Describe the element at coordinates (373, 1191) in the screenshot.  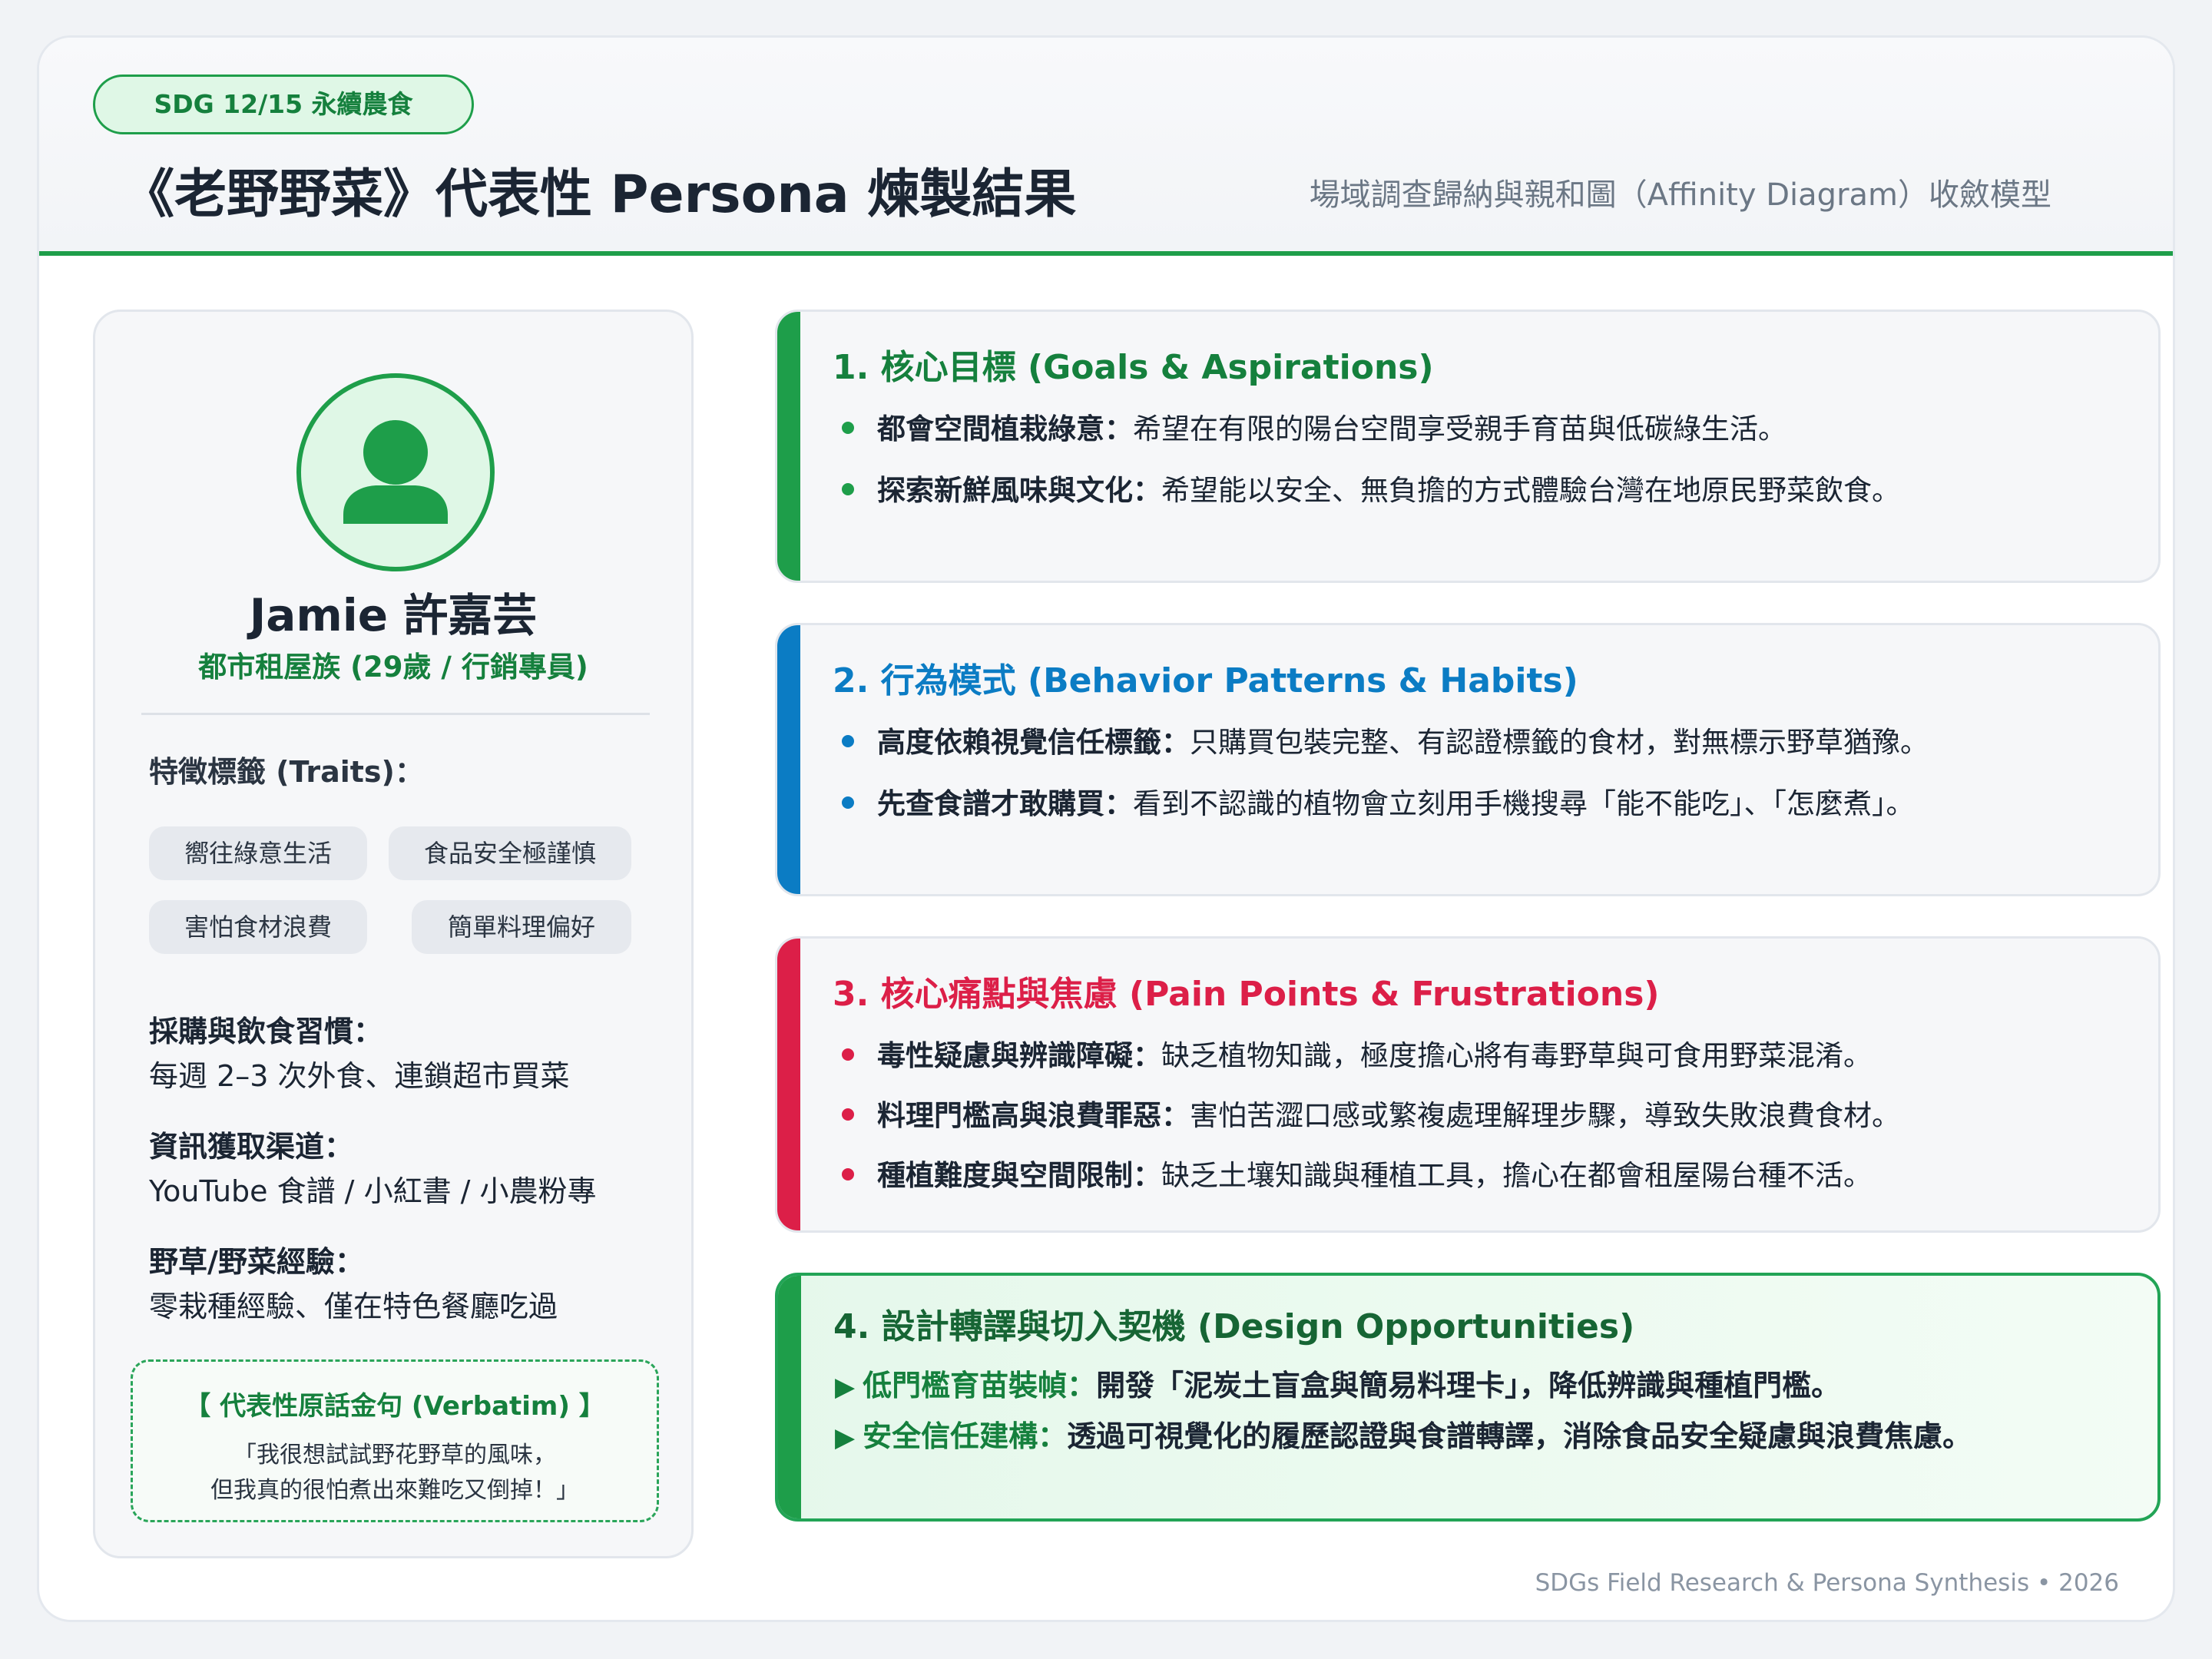
I see `info-channel-value: YouTube 食譜 / 小紅書 / 小農粉專` at that location.